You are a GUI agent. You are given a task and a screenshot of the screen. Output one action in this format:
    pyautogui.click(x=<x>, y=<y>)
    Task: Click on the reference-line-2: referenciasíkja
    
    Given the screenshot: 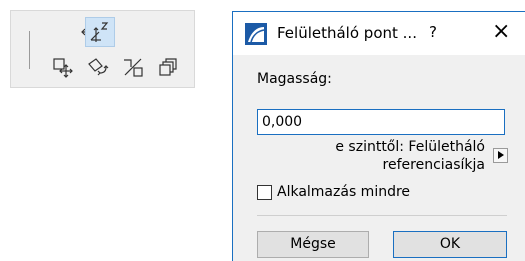 What is the action you would take?
    pyautogui.click(x=433, y=165)
    